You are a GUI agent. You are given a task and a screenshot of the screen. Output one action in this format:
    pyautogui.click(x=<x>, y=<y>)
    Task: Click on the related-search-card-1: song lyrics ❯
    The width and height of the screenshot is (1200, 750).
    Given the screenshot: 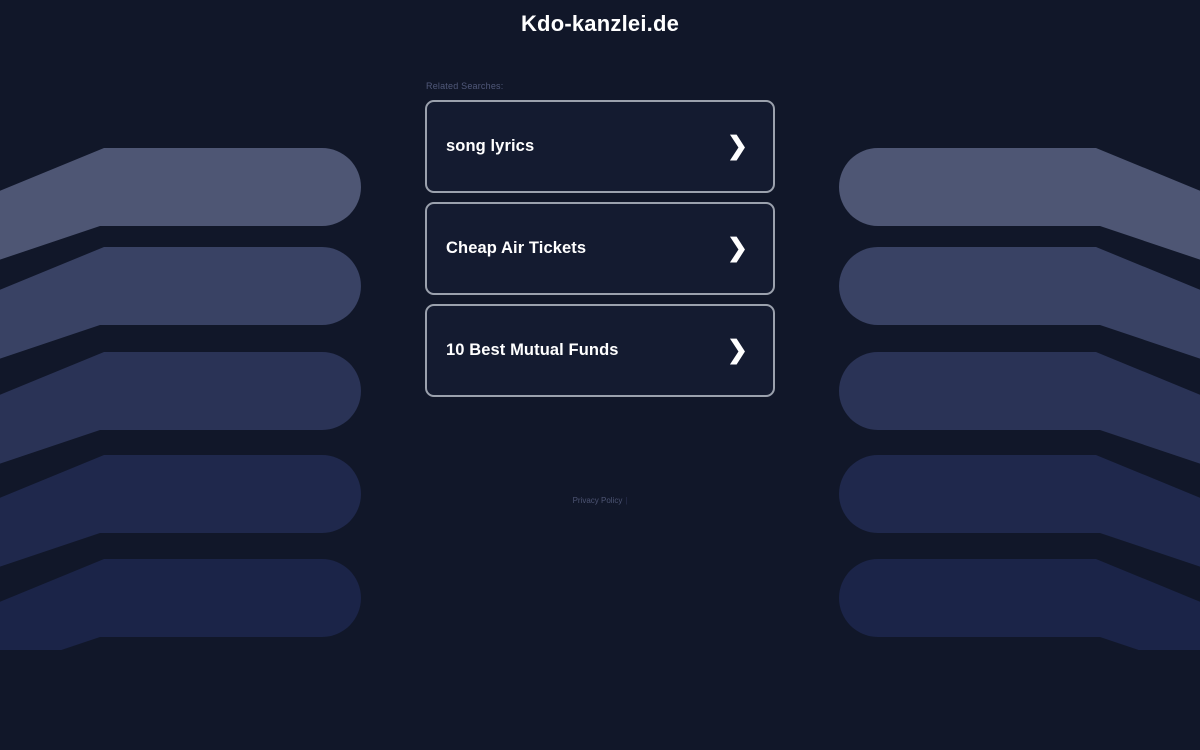 What is the action you would take?
    pyautogui.click(x=600, y=146)
    